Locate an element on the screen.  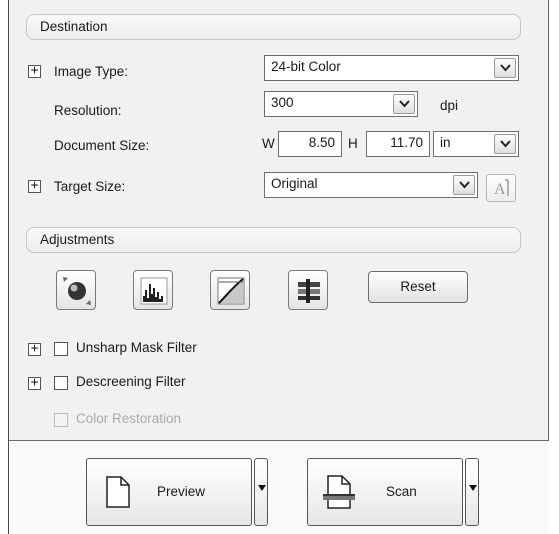
histogram-button is located at coordinates (153, 290).